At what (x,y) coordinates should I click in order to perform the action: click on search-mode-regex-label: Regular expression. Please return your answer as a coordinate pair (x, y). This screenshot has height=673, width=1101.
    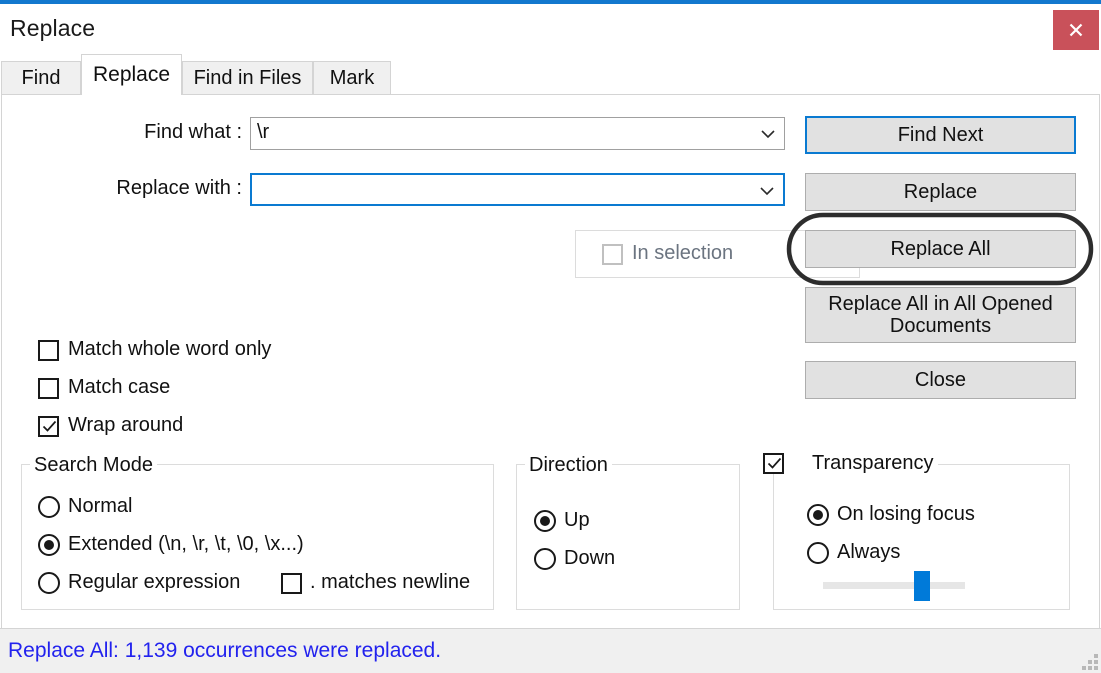
    Looking at the image, I should click on (154, 582).